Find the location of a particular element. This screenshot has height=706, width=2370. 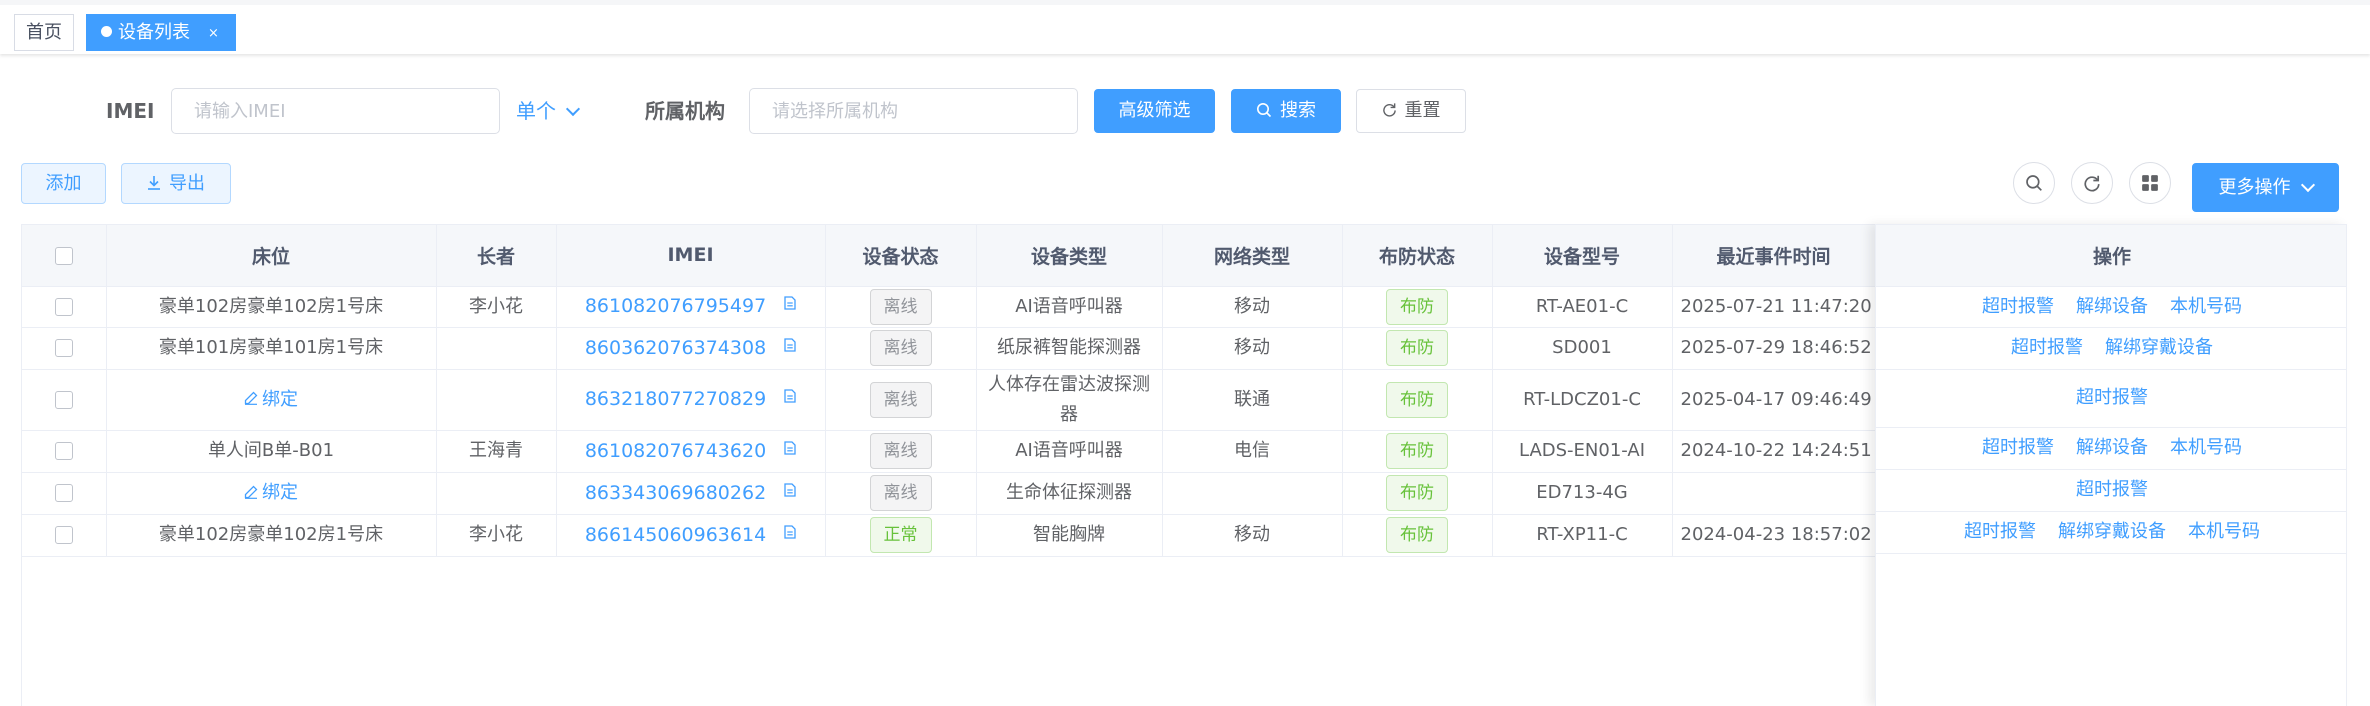

imei-cell: 866145060963614 is located at coordinates (691, 535).